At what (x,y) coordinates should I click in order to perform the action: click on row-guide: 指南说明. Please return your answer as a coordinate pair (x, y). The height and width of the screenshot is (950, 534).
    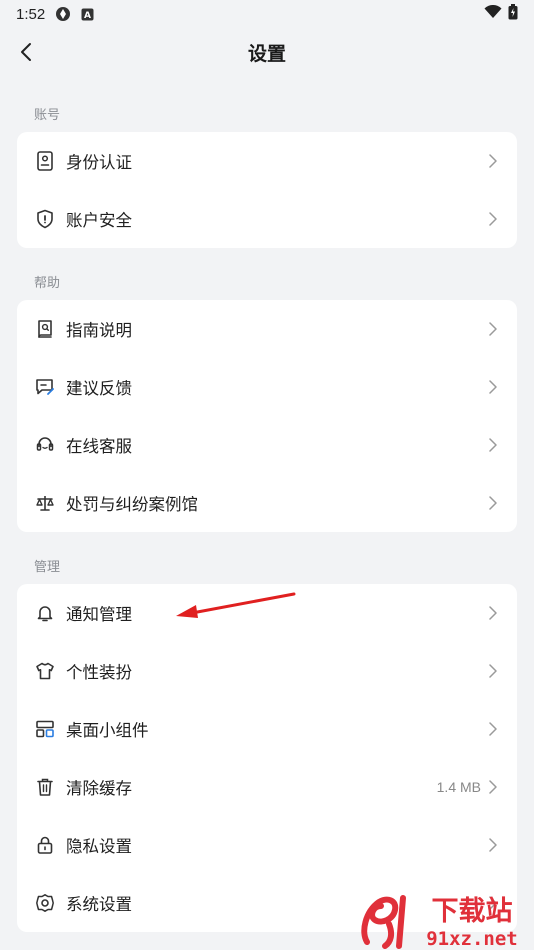
    Looking at the image, I should click on (267, 329).